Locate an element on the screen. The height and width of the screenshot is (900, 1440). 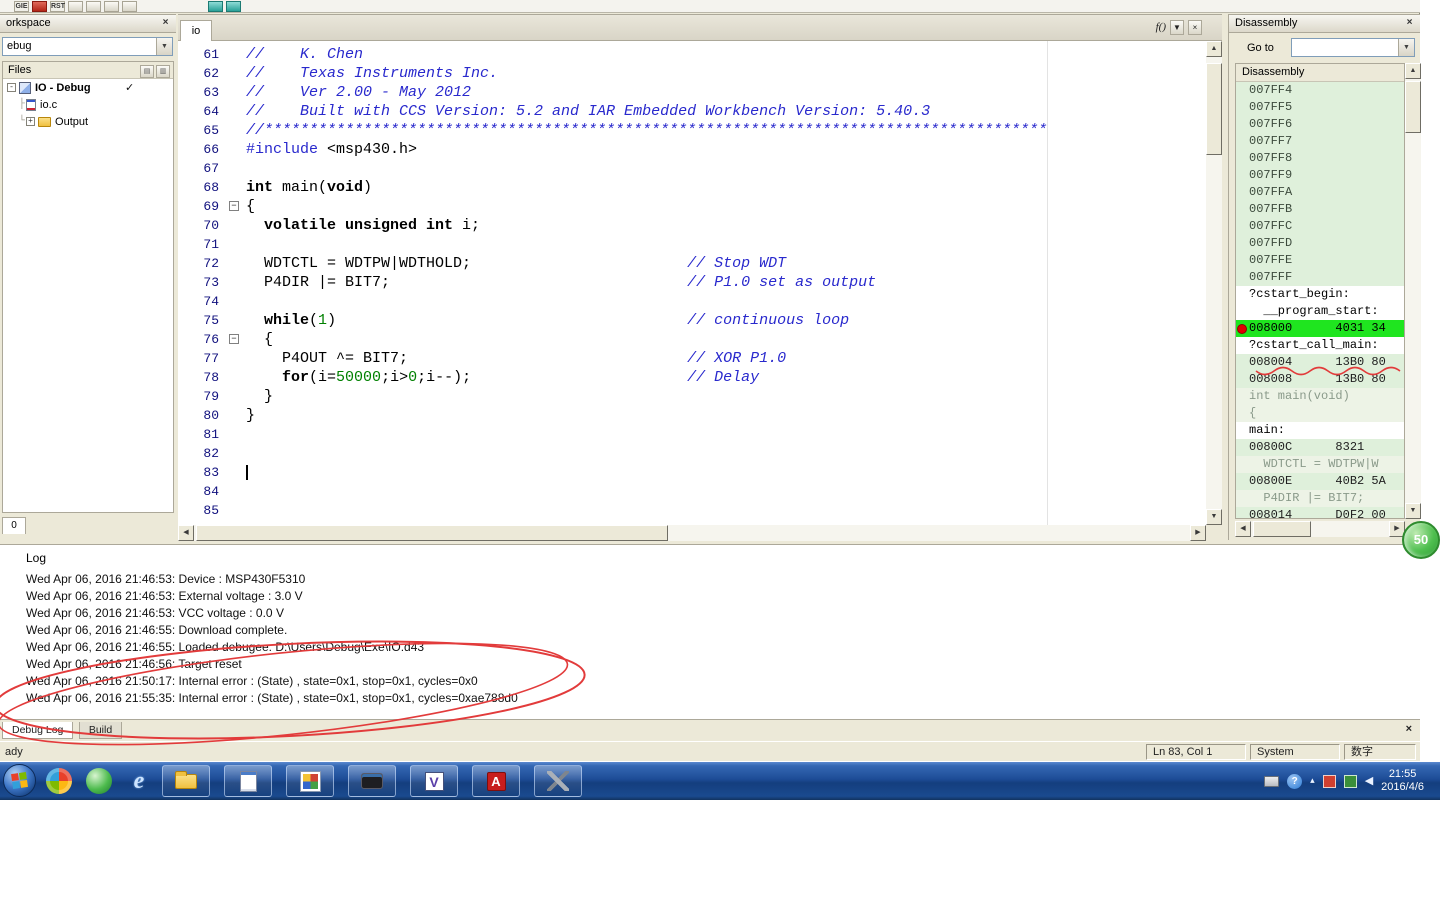
disasm-row: 00800C 8321 is located at coordinates (1320, 447).